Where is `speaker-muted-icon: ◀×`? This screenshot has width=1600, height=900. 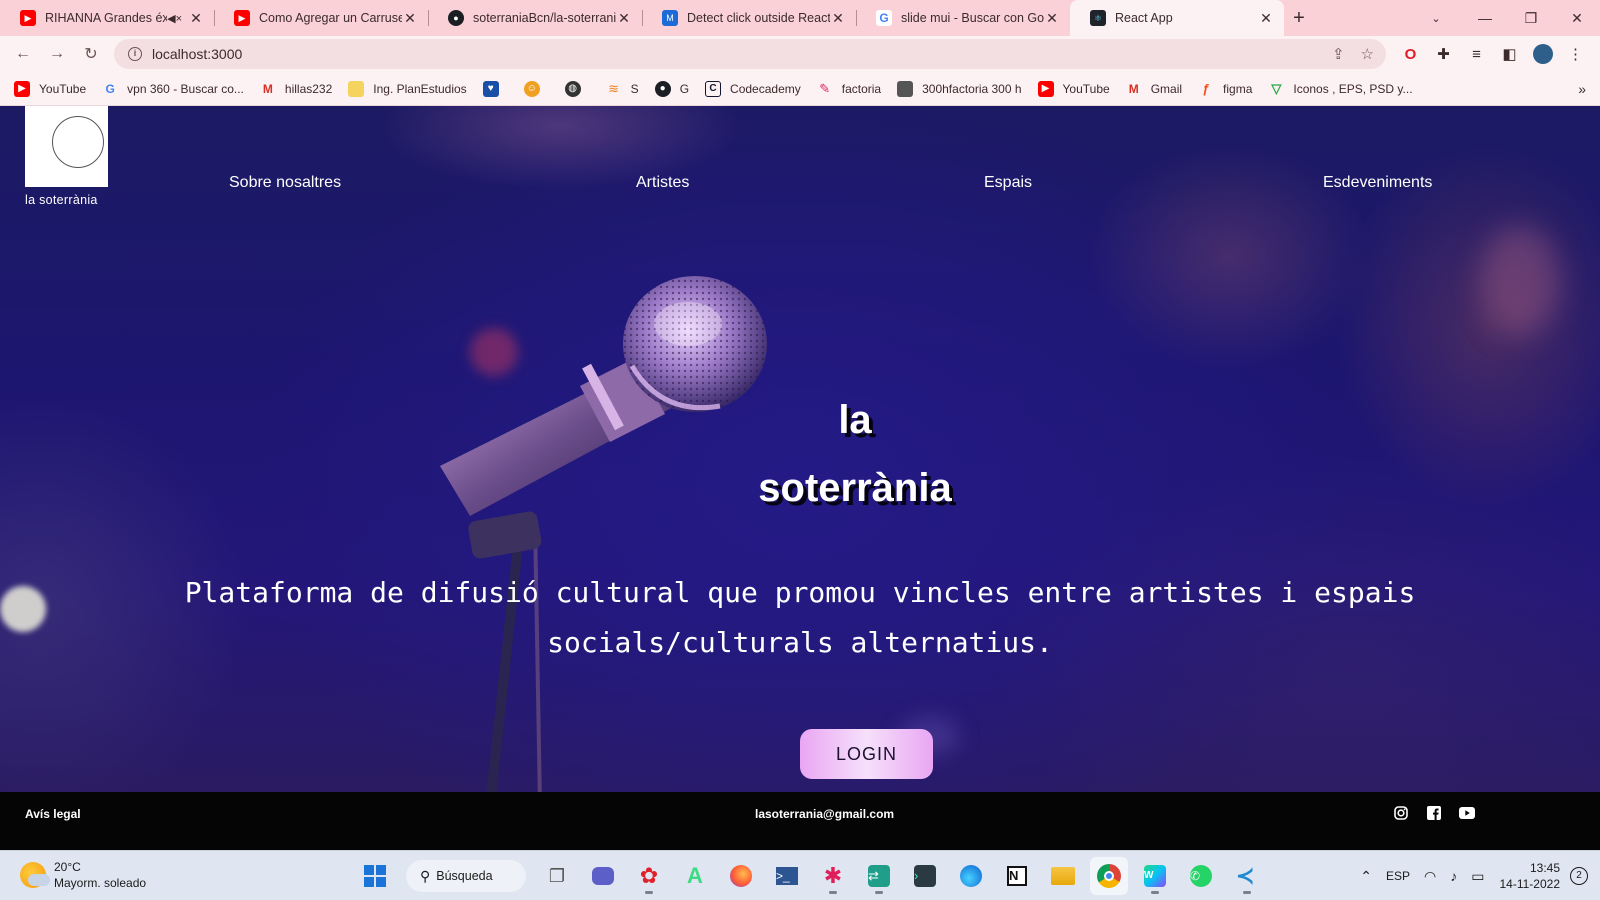 speaker-muted-icon: ◀× is located at coordinates (174, 18).